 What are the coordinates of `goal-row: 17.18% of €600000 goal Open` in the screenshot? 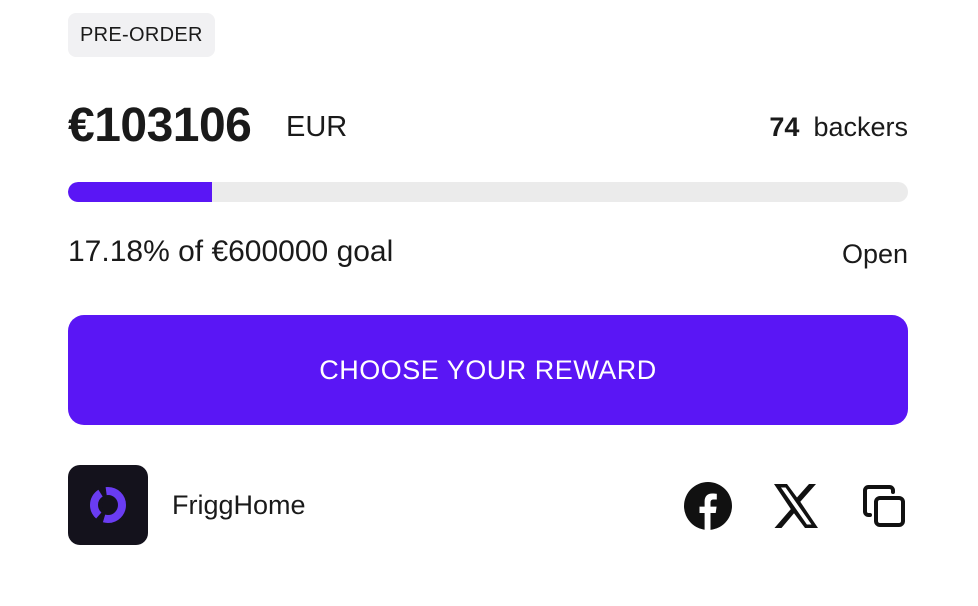 It's located at (488, 252).